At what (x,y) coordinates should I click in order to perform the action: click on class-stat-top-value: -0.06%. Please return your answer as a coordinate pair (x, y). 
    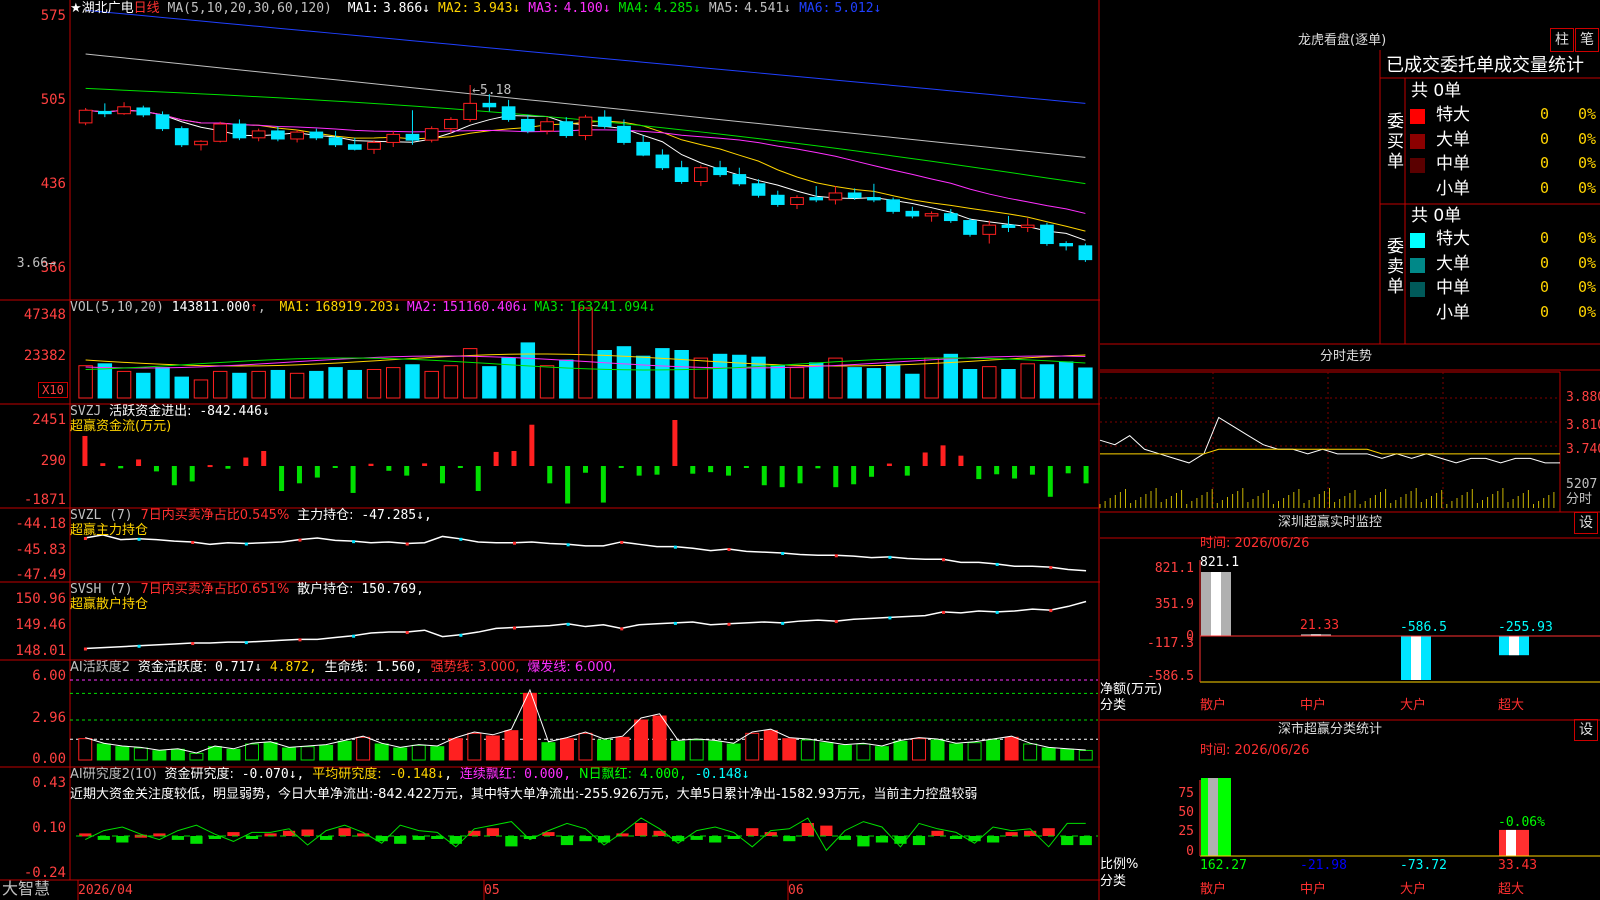
    Looking at the image, I should click on (1521, 822).